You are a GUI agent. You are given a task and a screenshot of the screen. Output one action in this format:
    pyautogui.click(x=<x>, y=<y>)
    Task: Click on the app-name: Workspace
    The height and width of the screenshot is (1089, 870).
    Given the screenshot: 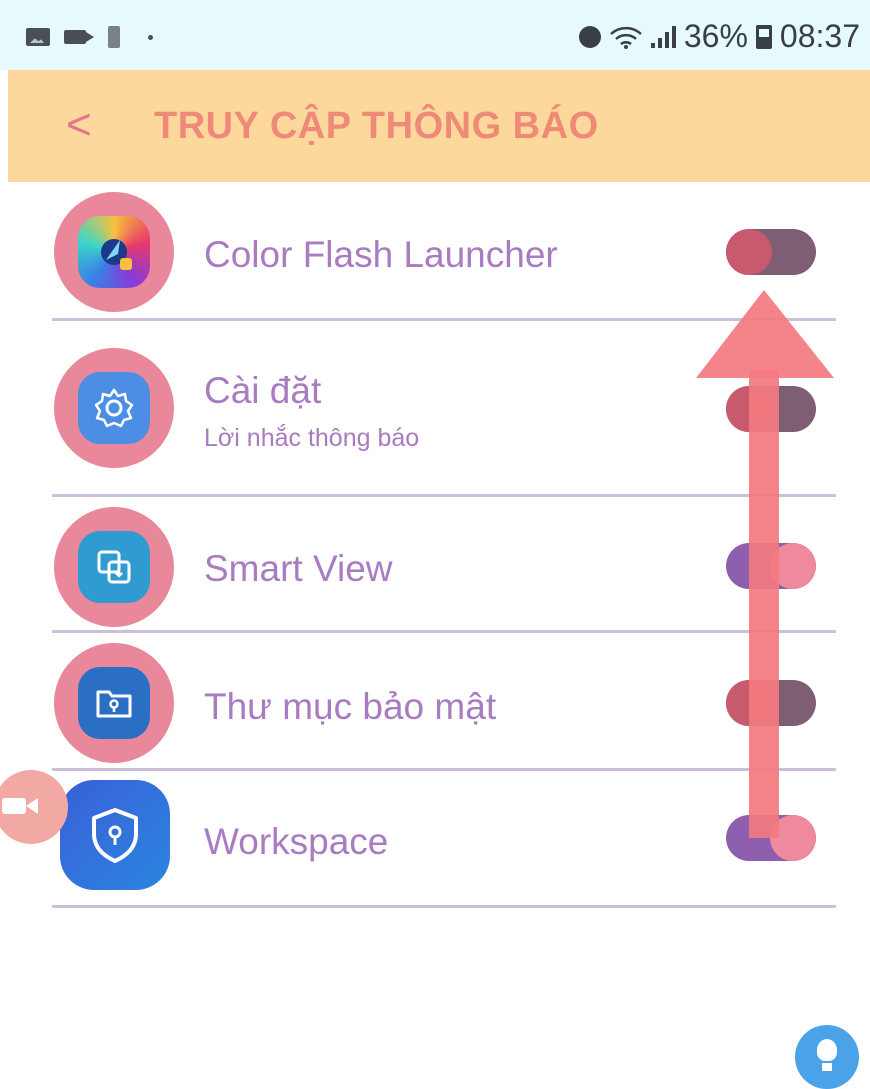 What is the action you would take?
    pyautogui.click(x=296, y=841)
    